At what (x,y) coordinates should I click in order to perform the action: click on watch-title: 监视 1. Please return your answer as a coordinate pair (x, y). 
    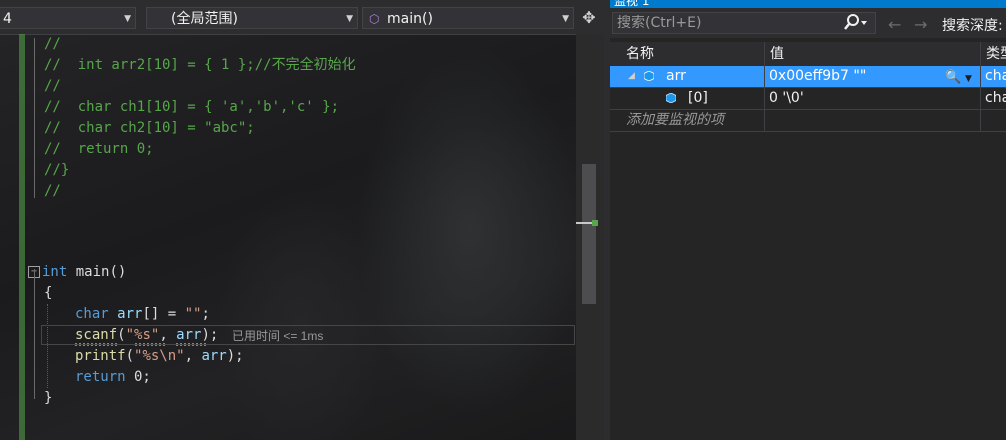
    Looking at the image, I should click on (632, 4).